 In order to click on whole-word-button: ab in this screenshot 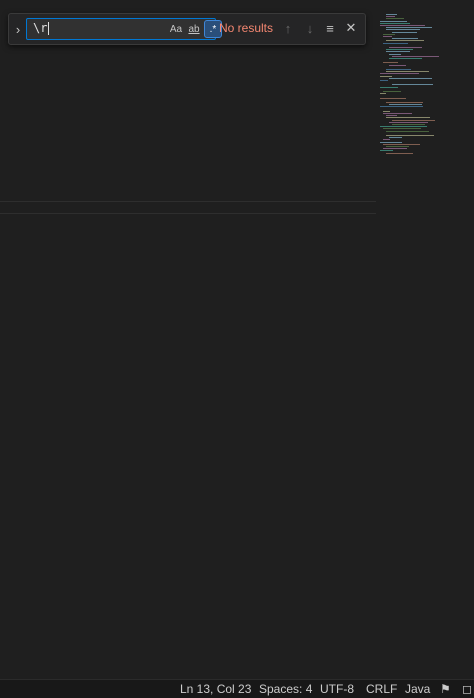, I will do `click(194, 29)`.